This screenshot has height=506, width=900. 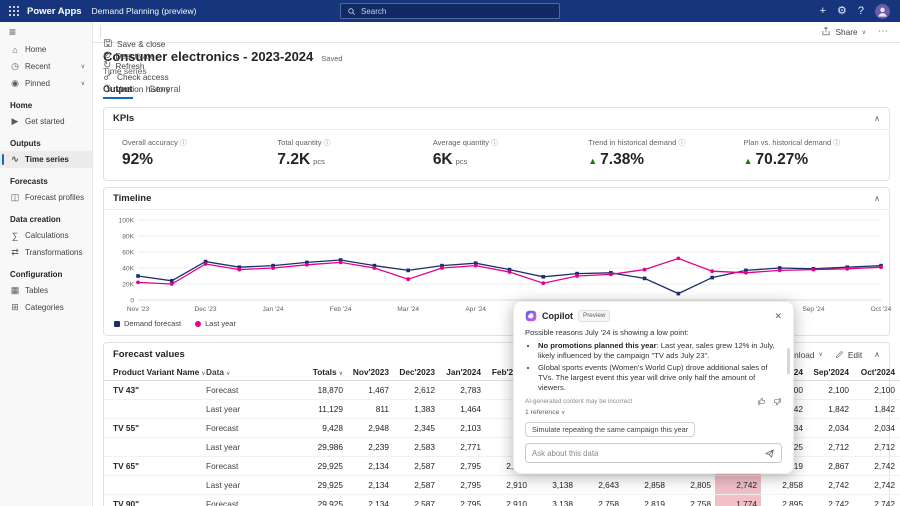 What do you see at coordinates (54, 11) in the screenshot?
I see `app-name: Power Apps` at bounding box center [54, 11].